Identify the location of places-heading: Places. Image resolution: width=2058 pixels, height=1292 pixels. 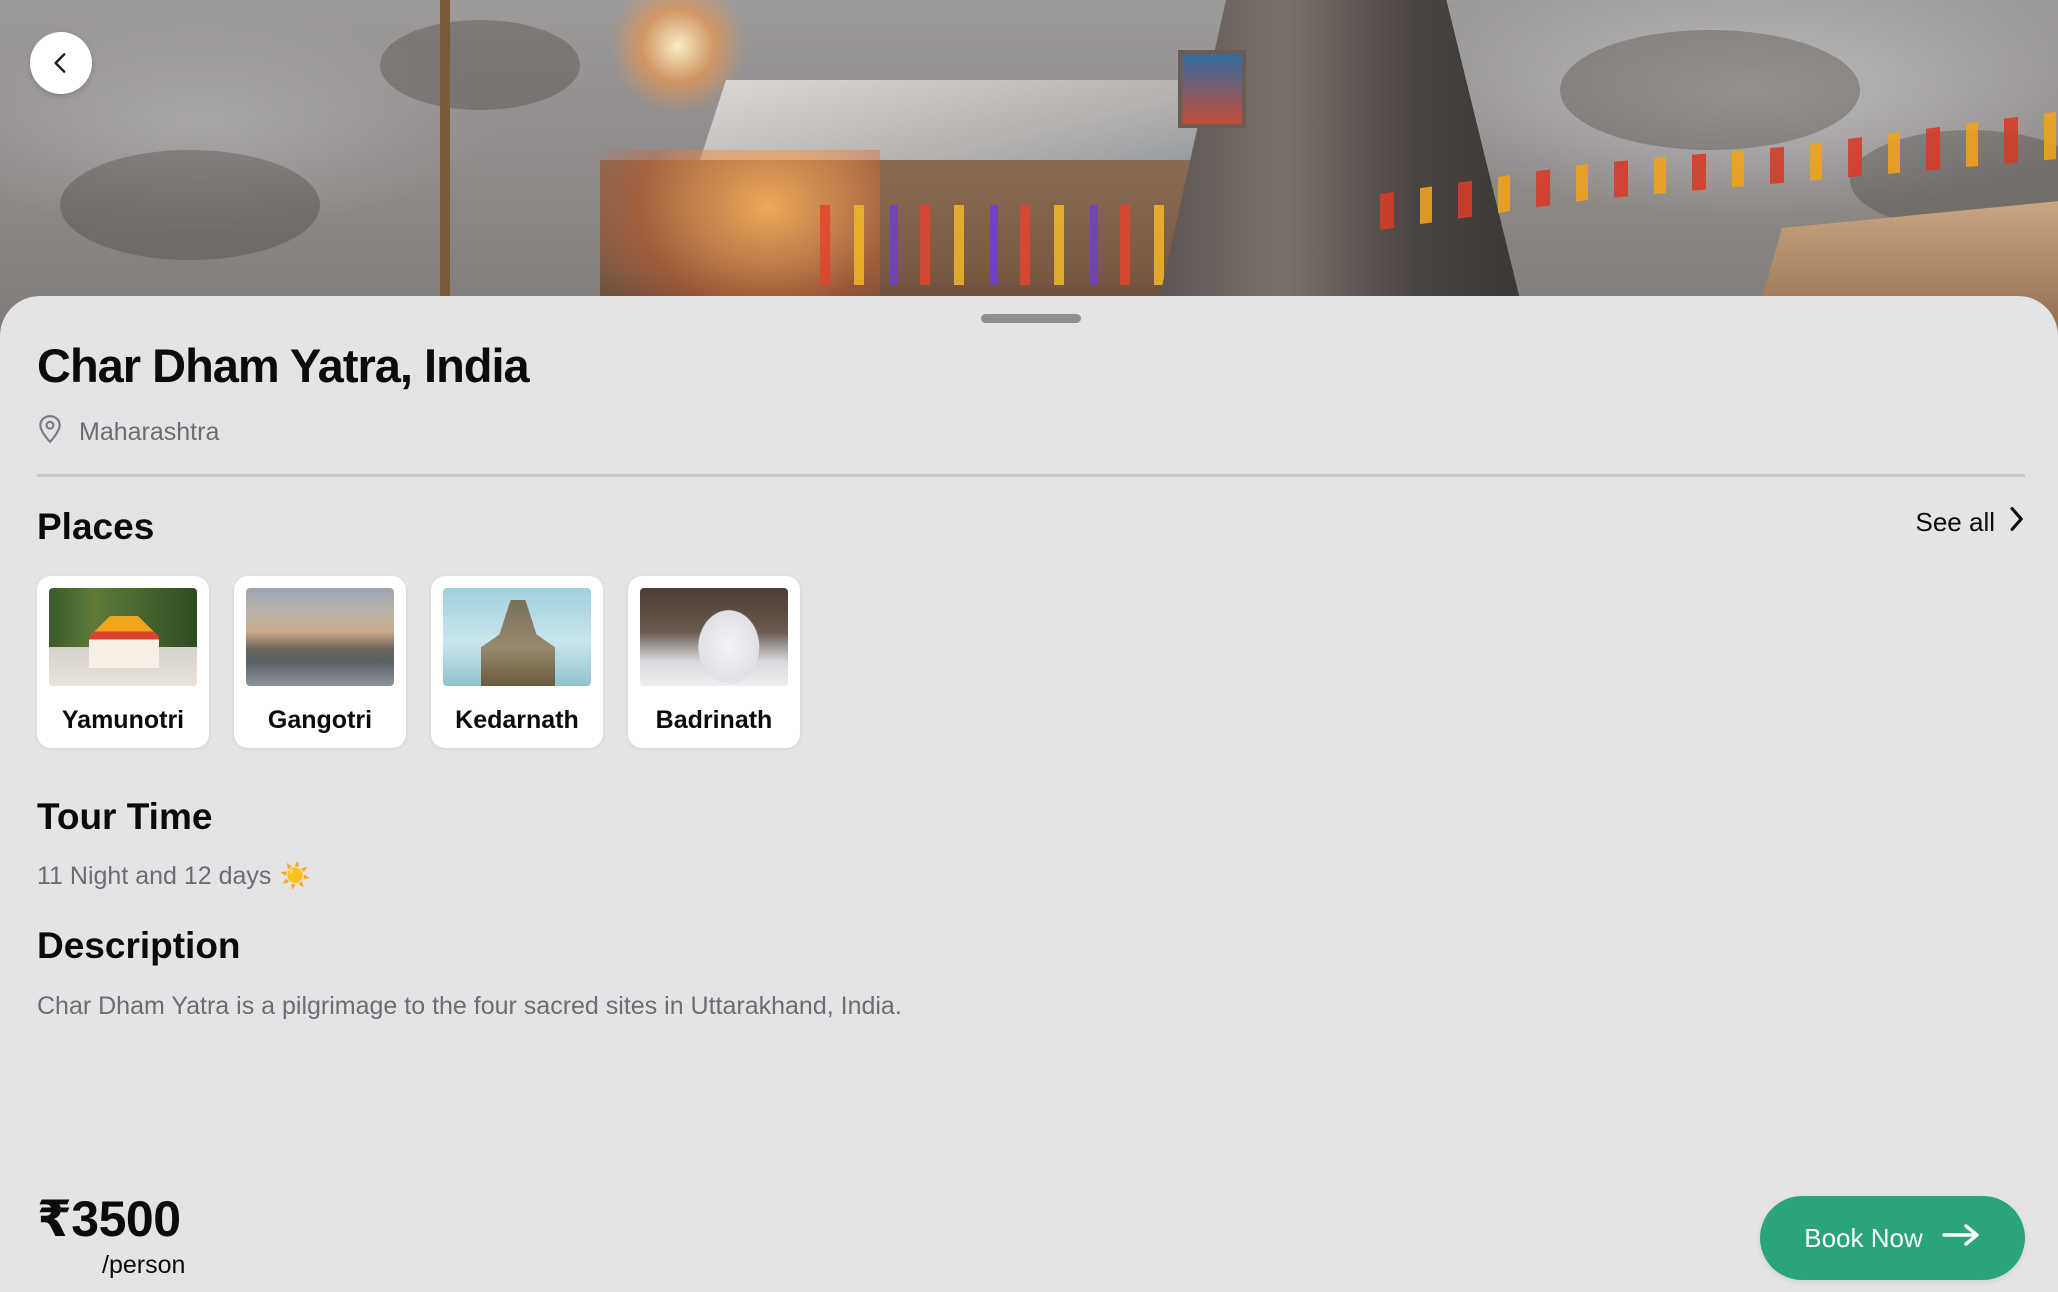
(96, 526).